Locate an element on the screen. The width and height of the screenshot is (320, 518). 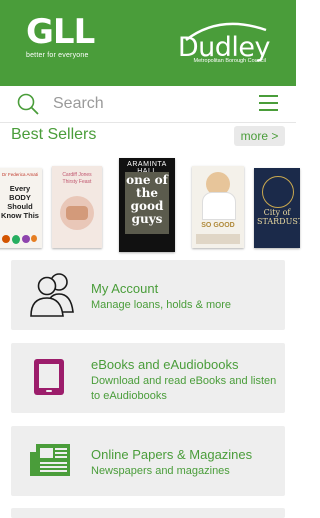
gll-logo: GLL better for everyone is located at coordinates (60, 35).